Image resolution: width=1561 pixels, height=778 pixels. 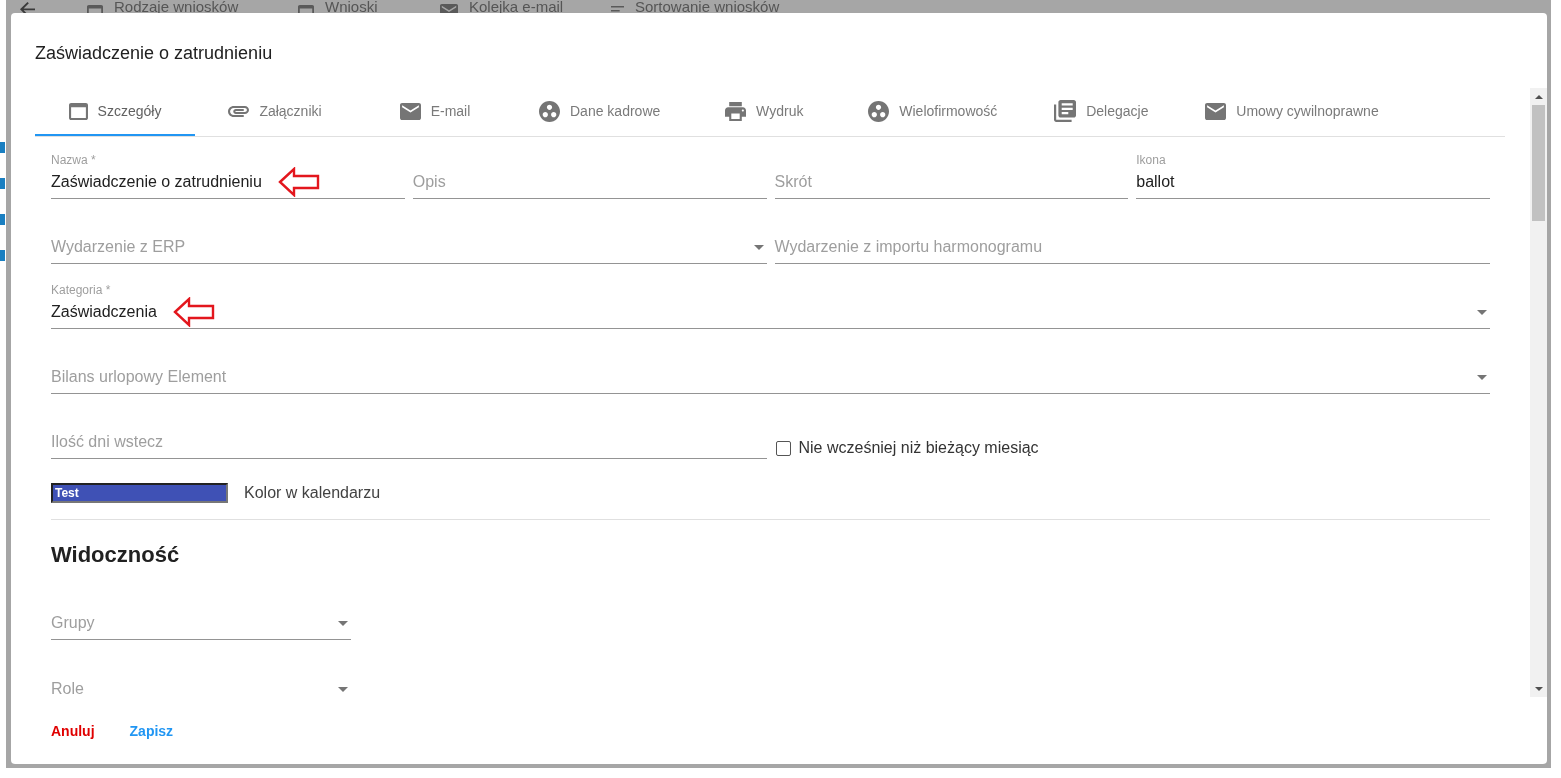 I want to click on scrollbar, so click(x=1538, y=392).